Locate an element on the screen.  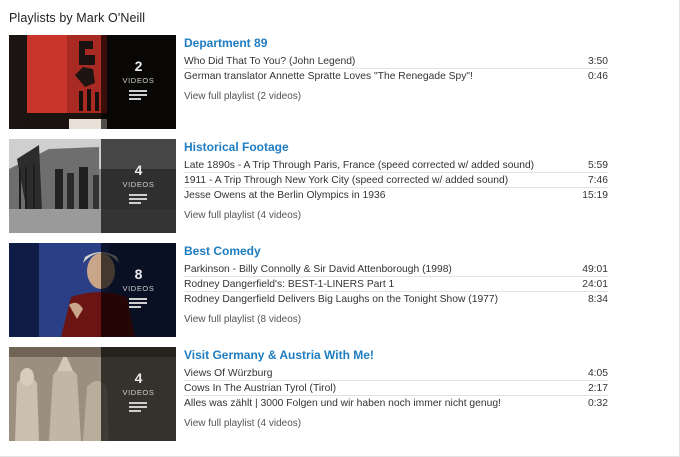
playlist-thumbnail: 2 VIDEOS is located at coordinates (92, 82).